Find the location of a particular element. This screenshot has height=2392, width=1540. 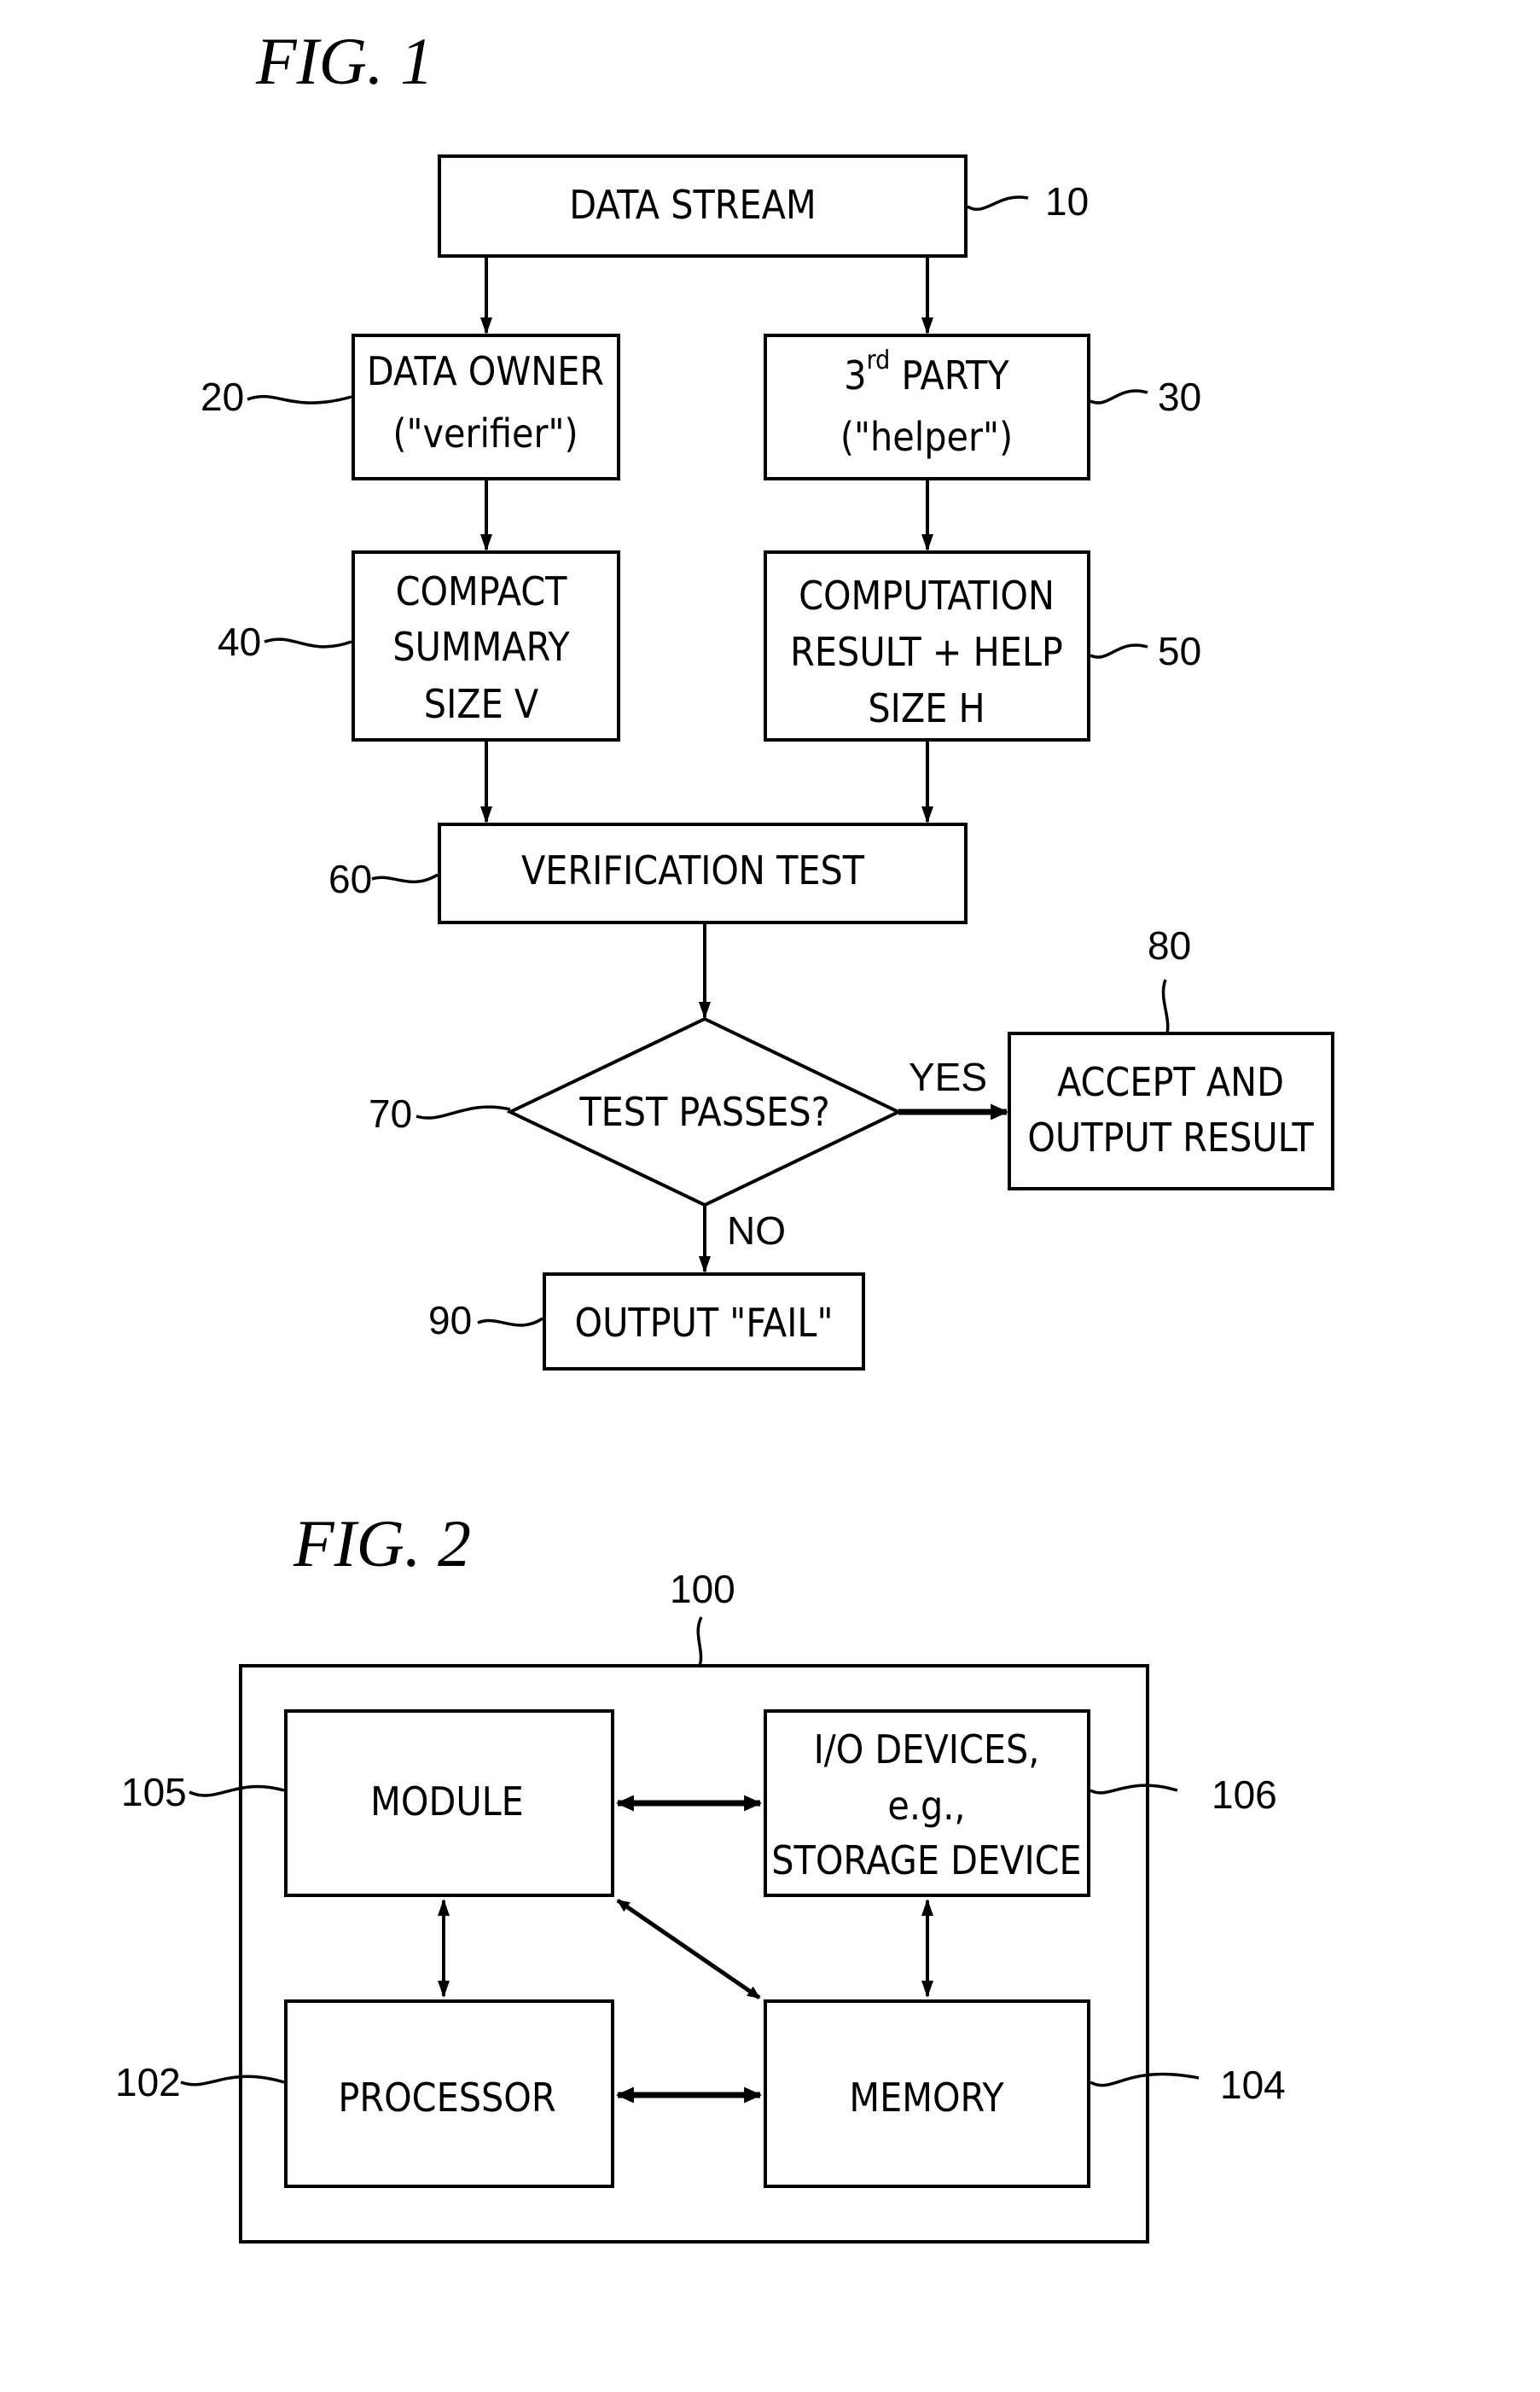

computation-result-line2: RESULT + HELP is located at coordinates (926, 652).